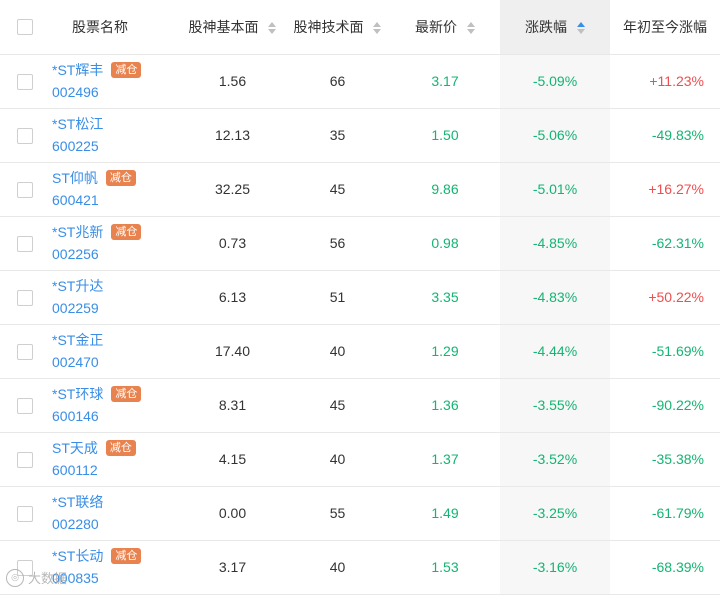 Image resolution: width=720 pixels, height=595 pixels. Describe the element at coordinates (665, 513) in the screenshot. I see `ytd-cell: -61.79%` at that location.